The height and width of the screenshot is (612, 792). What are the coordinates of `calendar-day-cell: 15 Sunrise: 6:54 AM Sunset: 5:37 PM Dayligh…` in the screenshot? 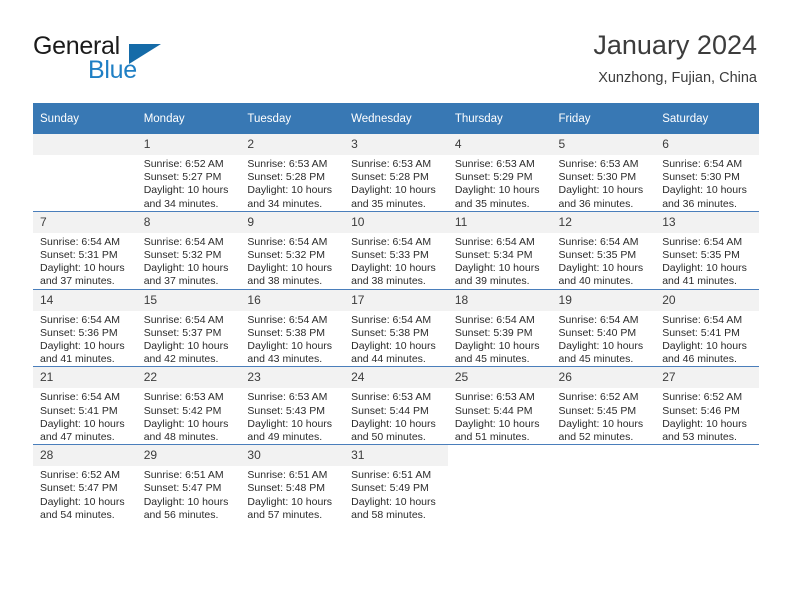 It's located at (188, 327).